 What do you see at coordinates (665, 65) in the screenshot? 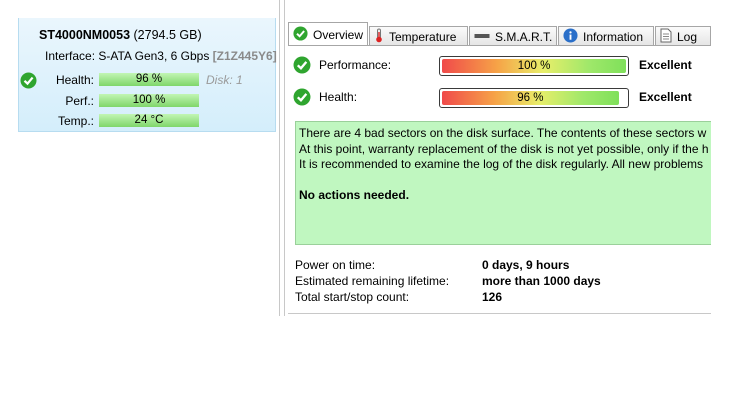
I see `performance-rating: Excellent` at bounding box center [665, 65].